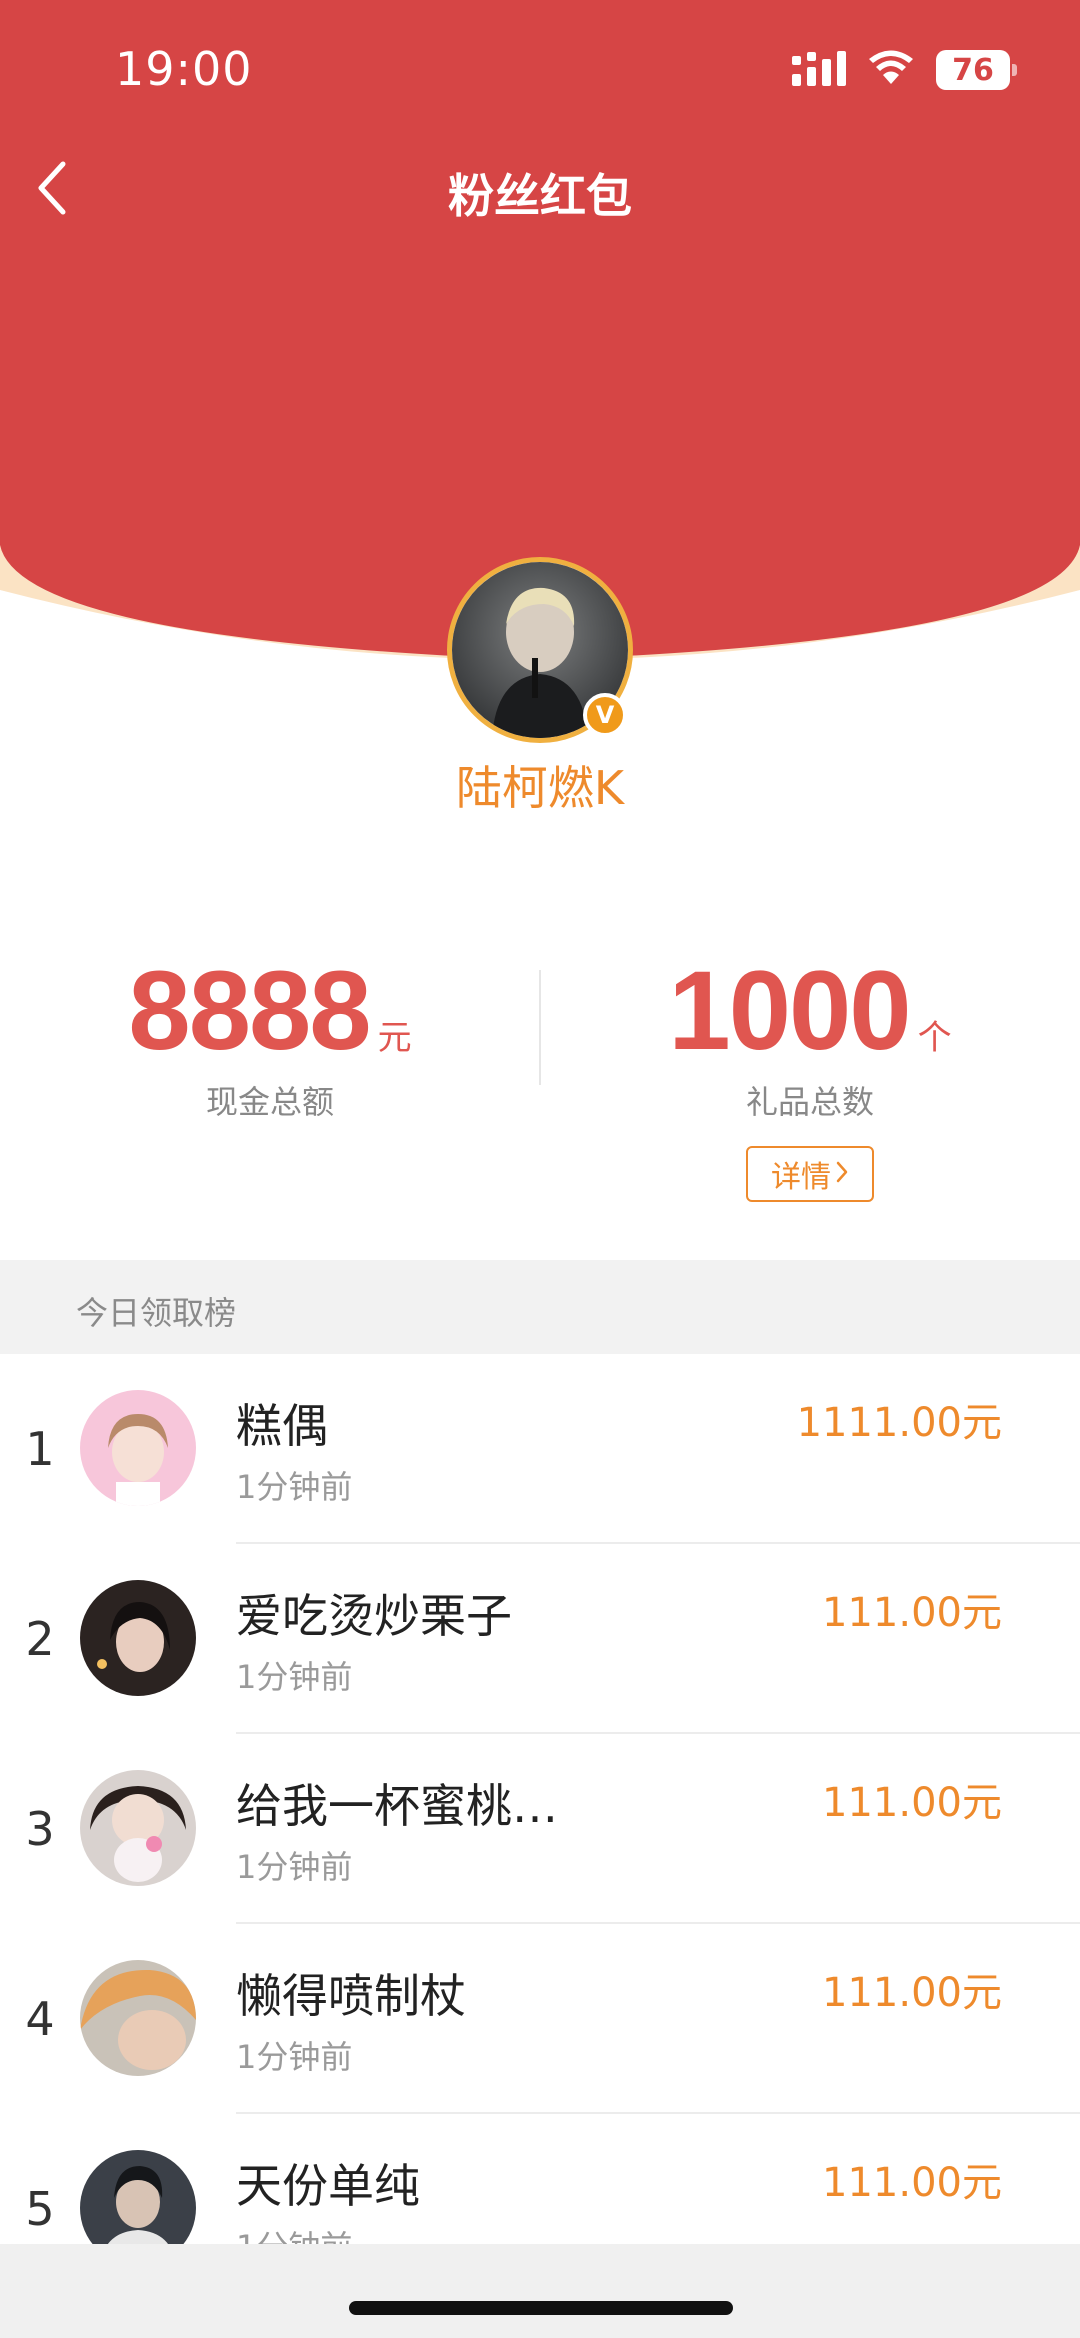  What do you see at coordinates (394, 1038) in the screenshot?
I see `cash-total-unit: 元` at bounding box center [394, 1038].